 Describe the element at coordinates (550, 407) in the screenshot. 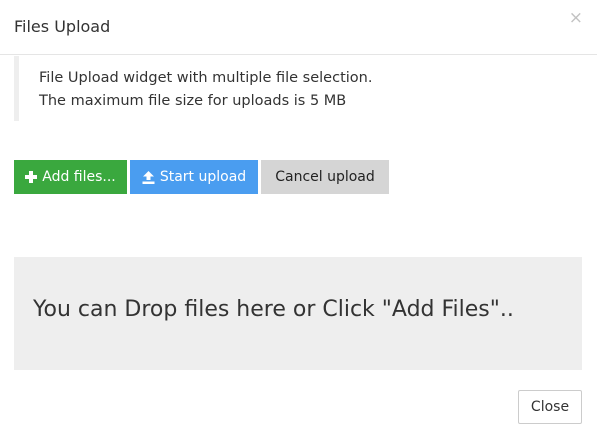

I see `close-button: Close` at that location.